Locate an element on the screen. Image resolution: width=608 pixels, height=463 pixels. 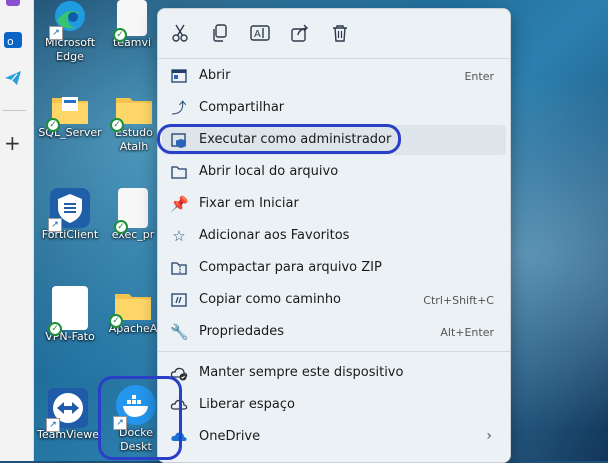
menu-item-label: Manter sempre este dispositivo is located at coordinates (301, 372).